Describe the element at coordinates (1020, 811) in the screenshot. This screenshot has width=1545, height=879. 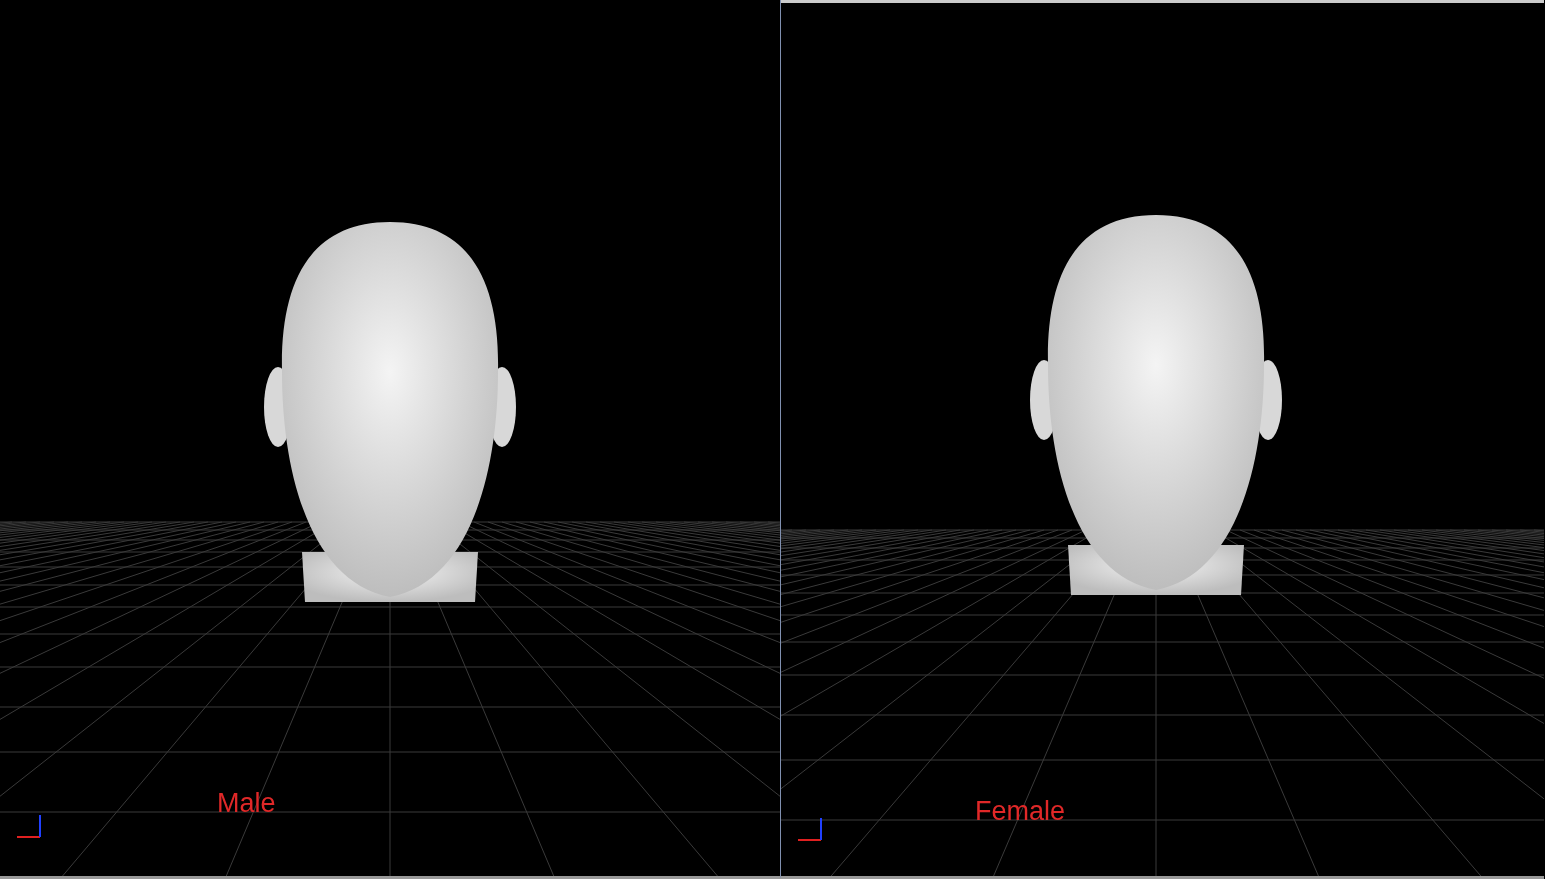
I see `model-label: Female` at that location.